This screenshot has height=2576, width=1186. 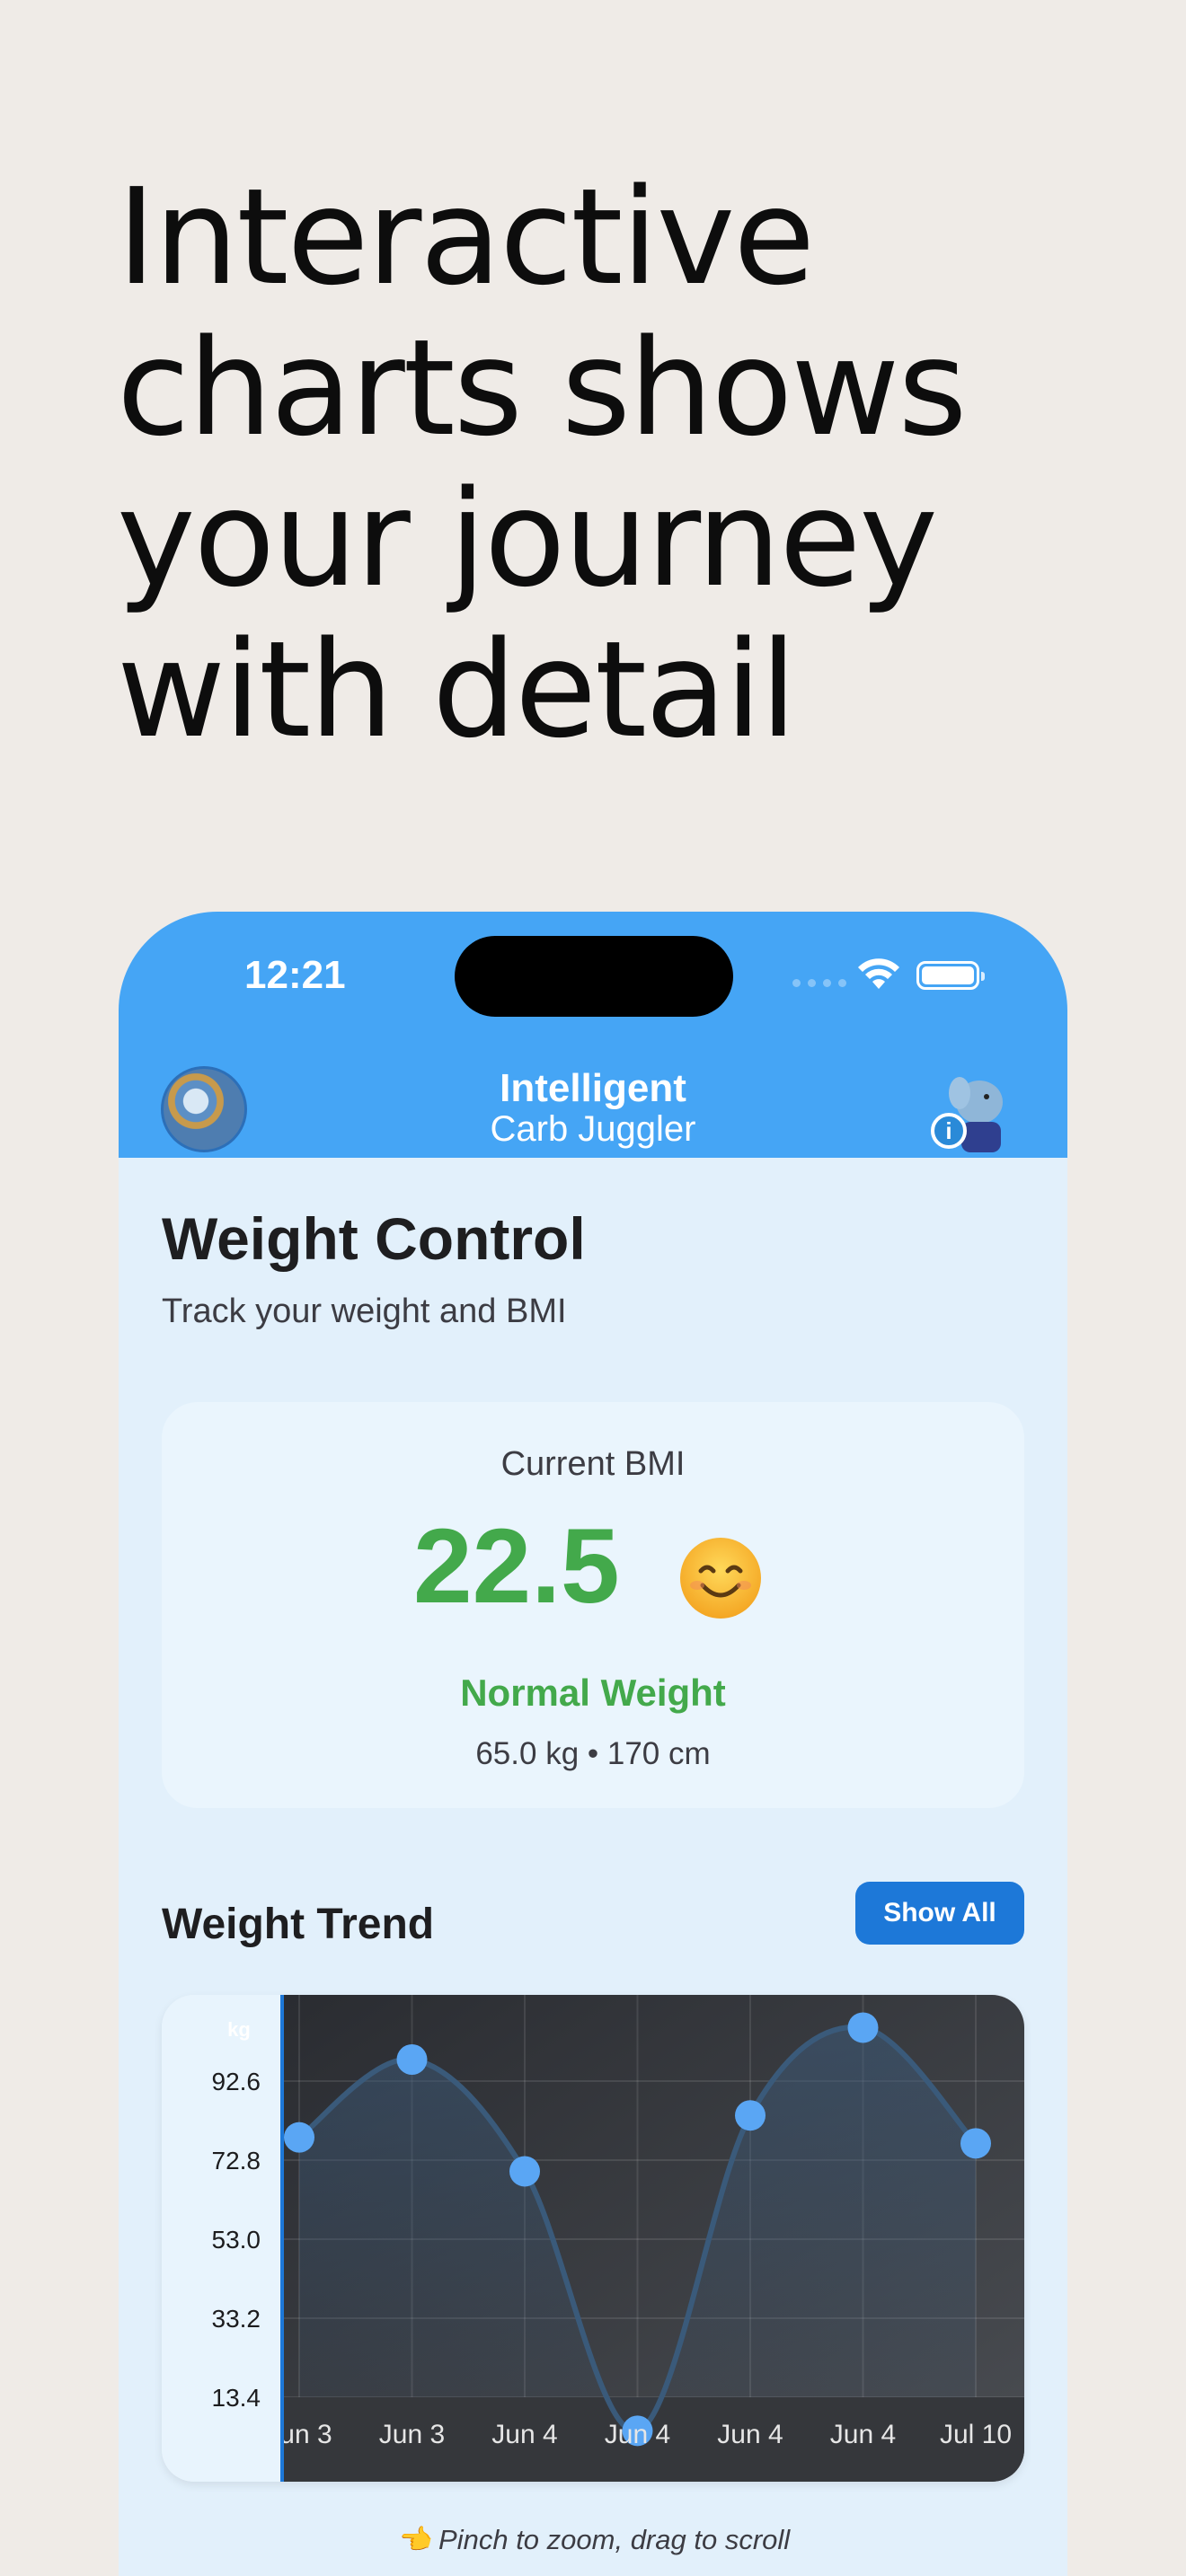 I want to click on dynamic-island, so click(x=594, y=976).